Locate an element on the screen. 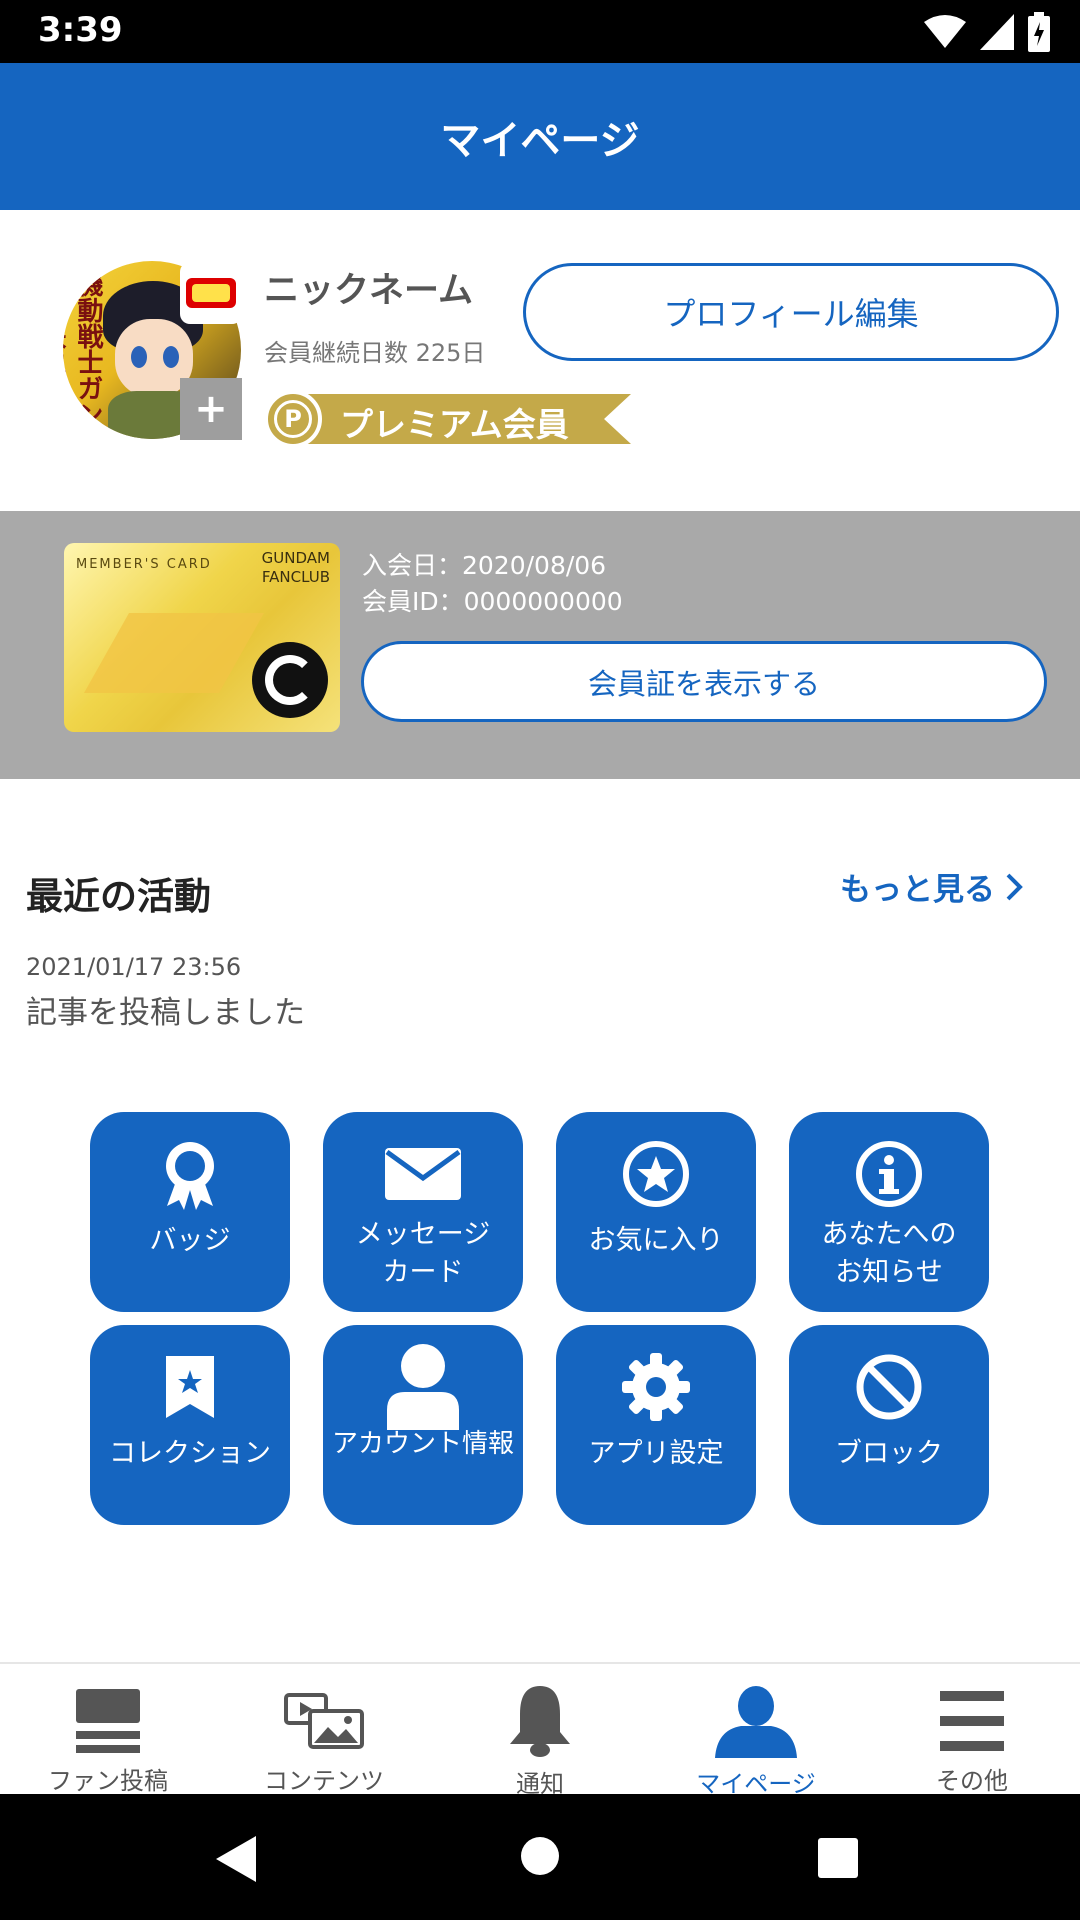 This screenshot has height=1920, width=1080. show-member-card-button: 会員証を表示する is located at coordinates (704, 681).